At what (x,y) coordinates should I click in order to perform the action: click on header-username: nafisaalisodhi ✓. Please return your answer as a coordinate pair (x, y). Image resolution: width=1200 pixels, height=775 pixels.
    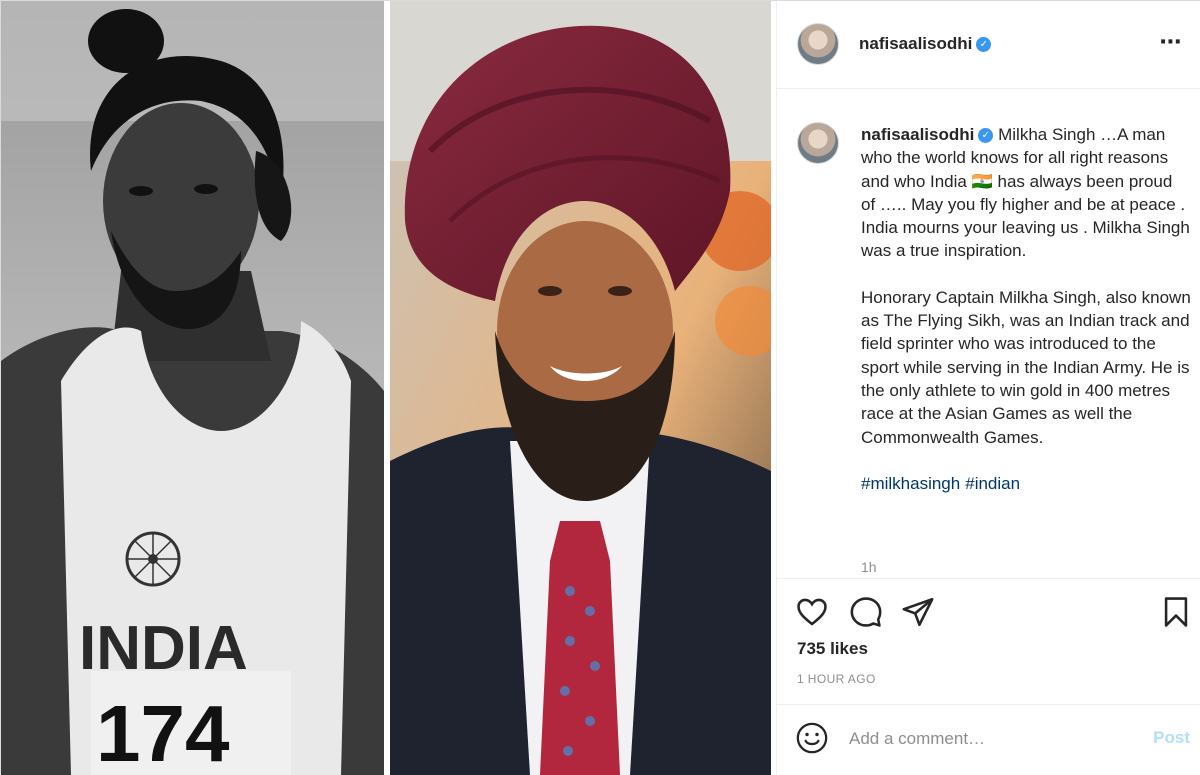
    Looking at the image, I should click on (925, 44).